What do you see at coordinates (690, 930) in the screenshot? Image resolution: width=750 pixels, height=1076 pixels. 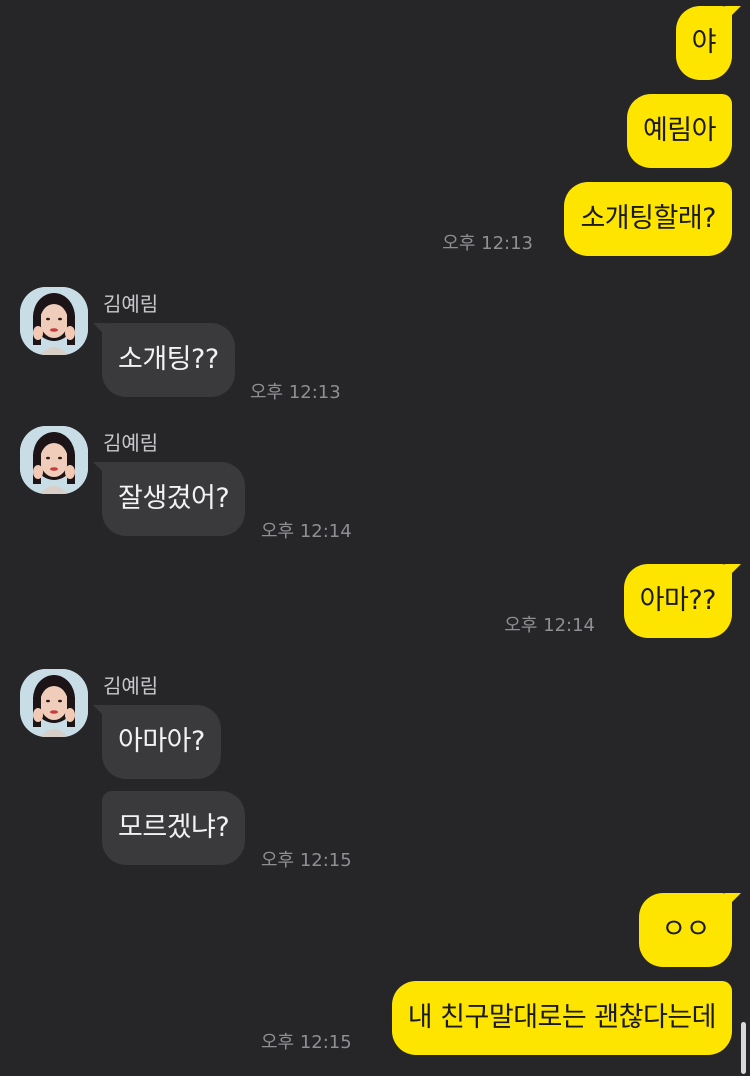 I see `my-message-bubble: ㅇㅇ` at bounding box center [690, 930].